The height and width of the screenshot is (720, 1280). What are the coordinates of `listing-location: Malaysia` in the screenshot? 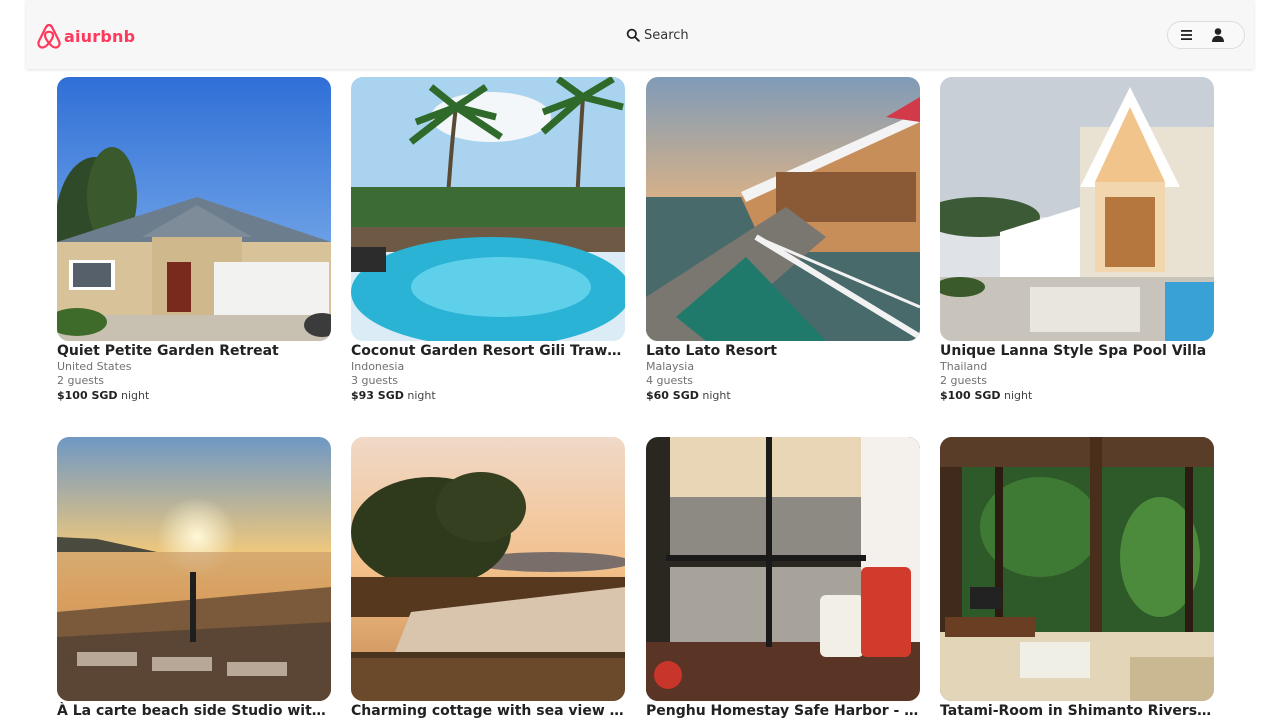 It's located at (670, 366).